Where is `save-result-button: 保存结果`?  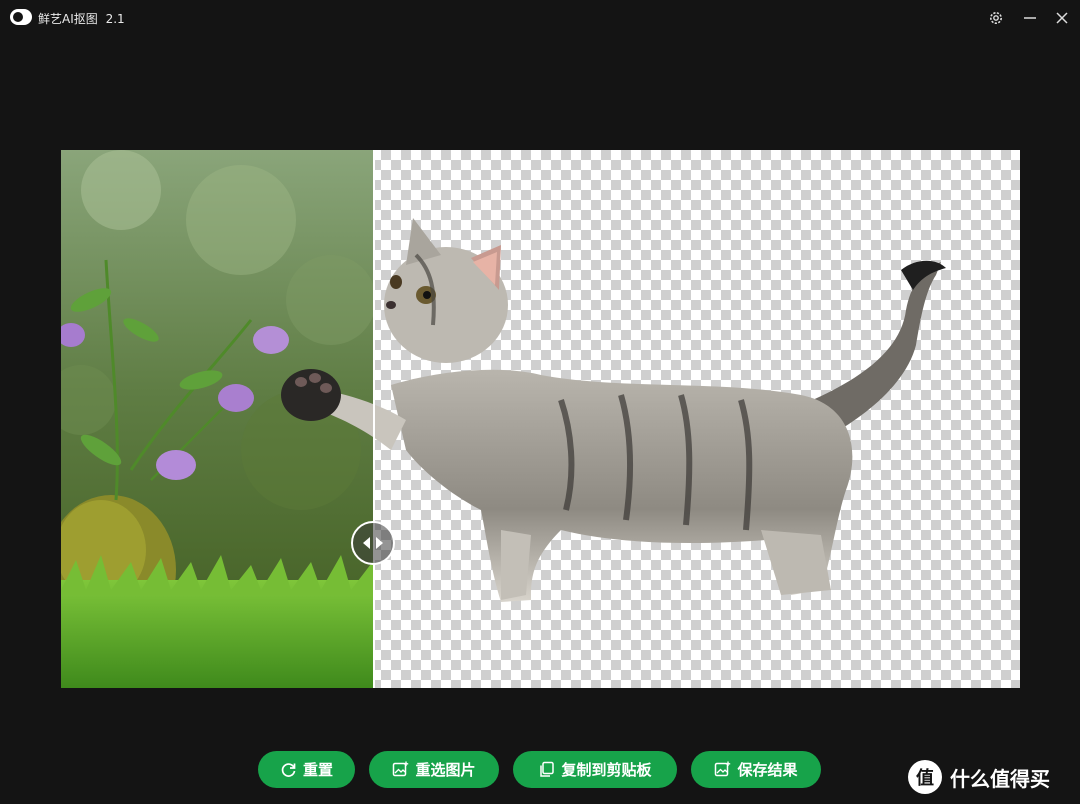 save-result-button: 保存结果 is located at coordinates (756, 769).